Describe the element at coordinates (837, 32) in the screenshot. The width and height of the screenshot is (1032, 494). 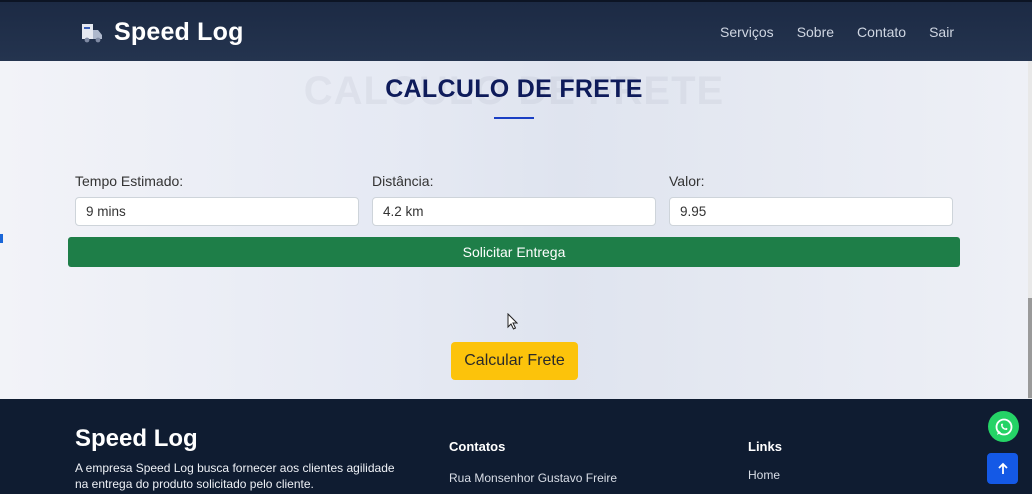
I see `main-nav: Serviços Sobre Contato Sair` at that location.